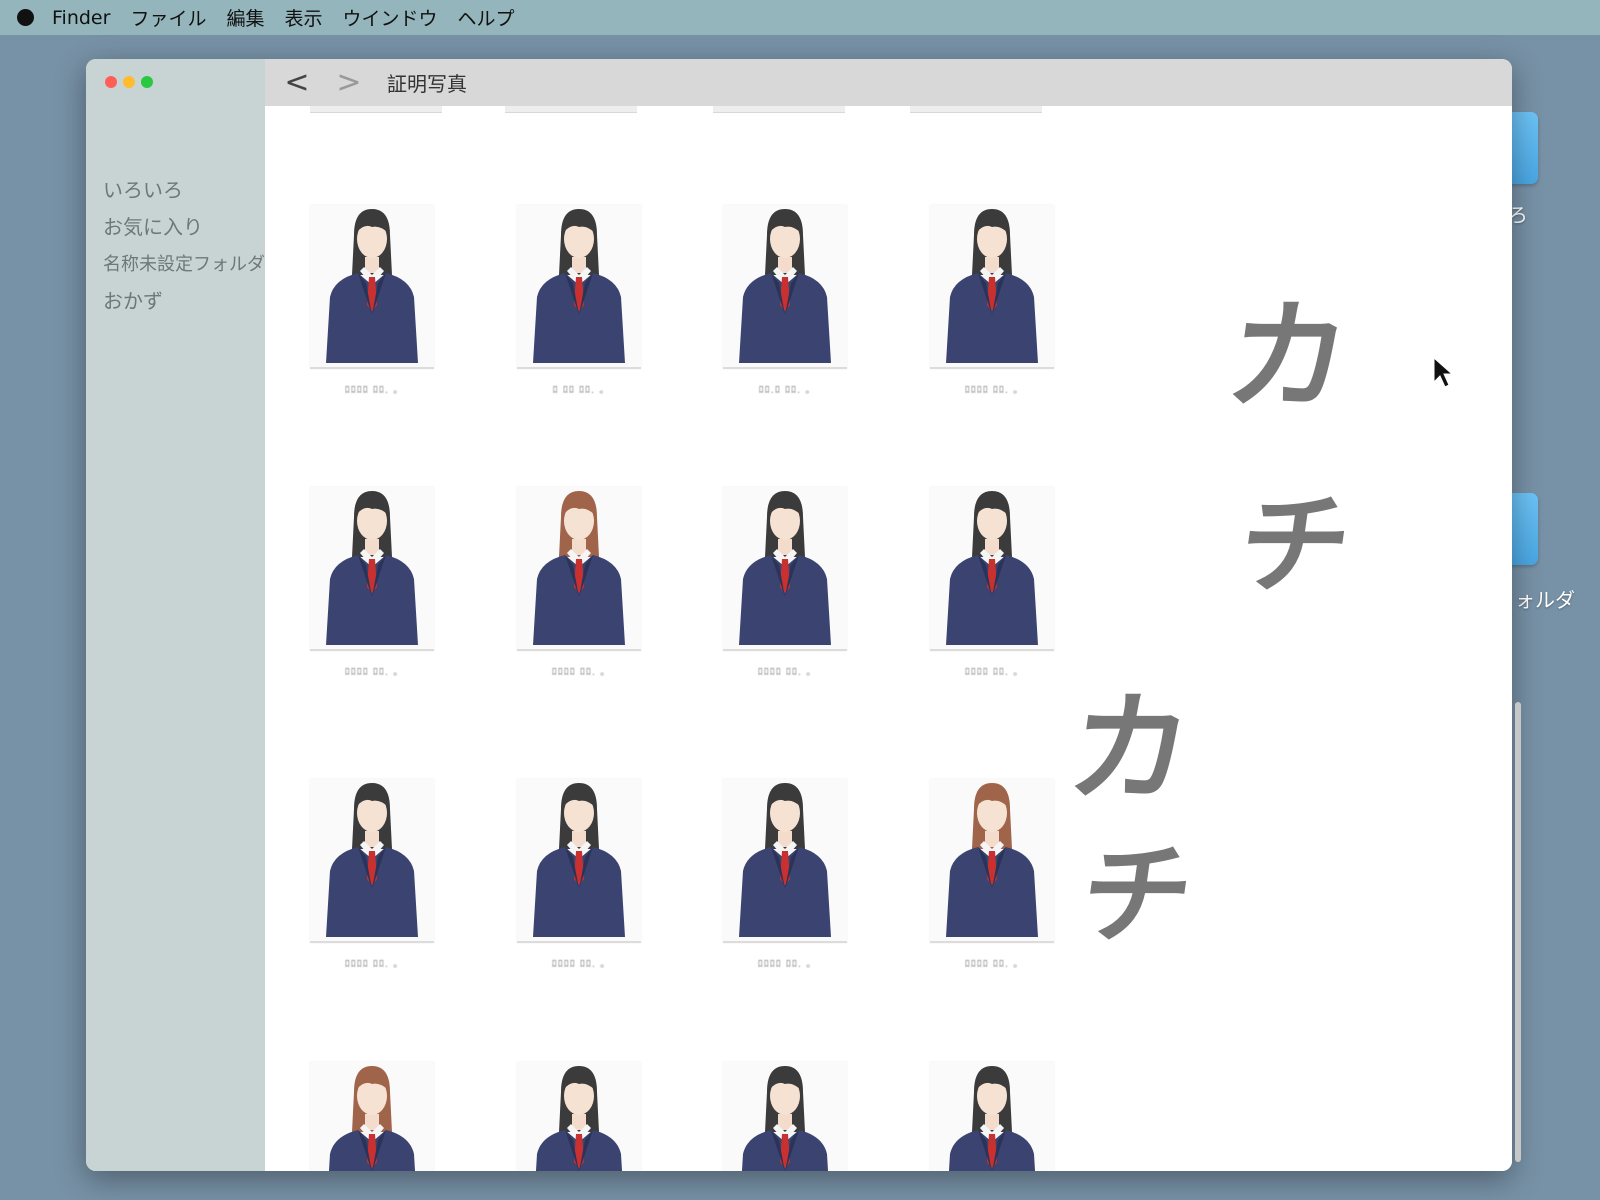  I want to click on menu-bar: Finder ファイル 編集 表示 ウインドウ ヘルプ, so click(800, 17).